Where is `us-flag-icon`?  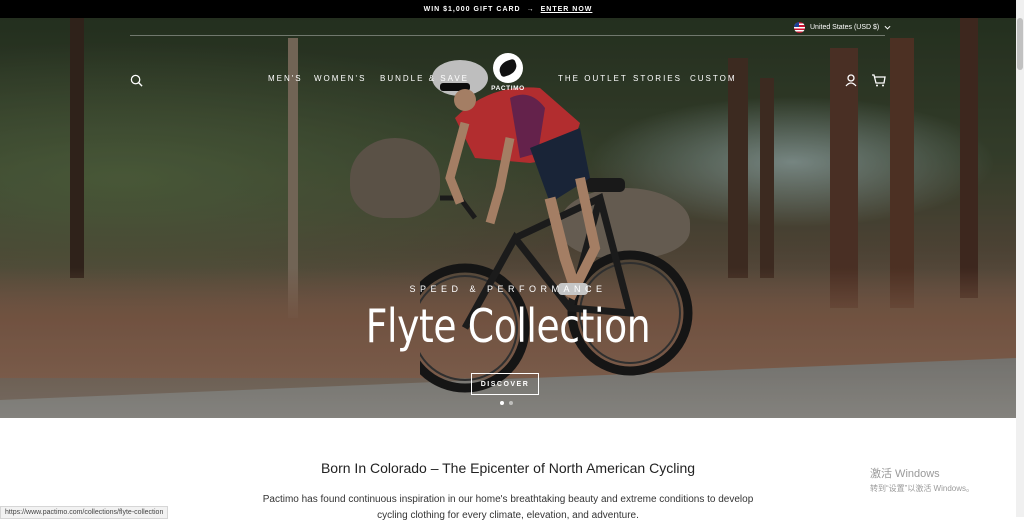
us-flag-icon is located at coordinates (799, 27).